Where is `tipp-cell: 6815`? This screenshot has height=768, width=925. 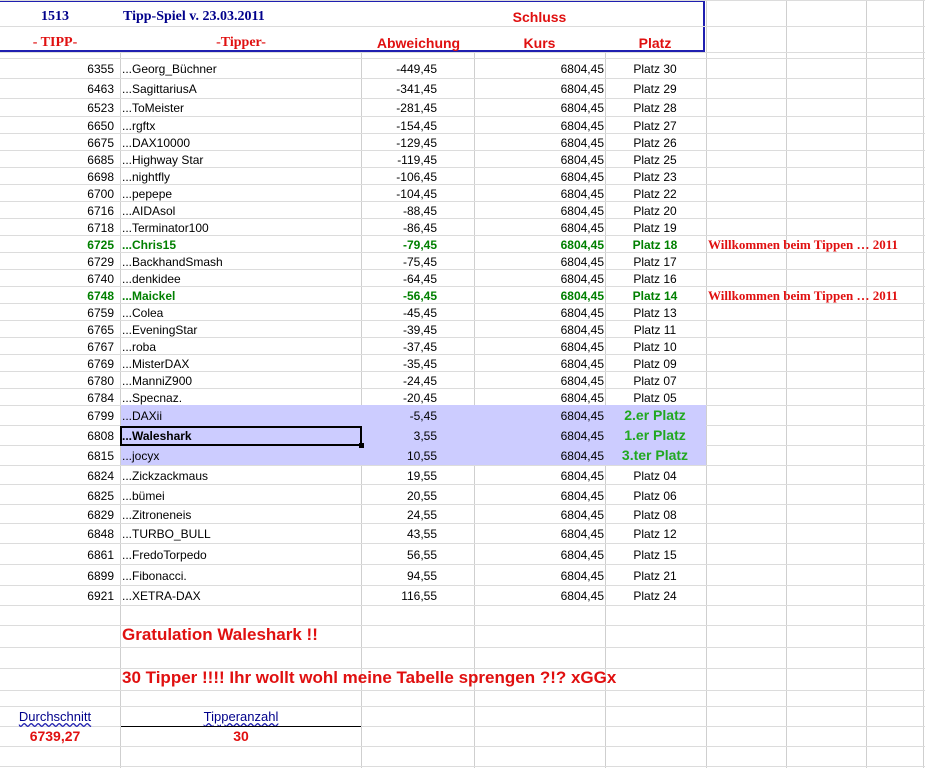
tipp-cell: 6815 is located at coordinates (57, 456).